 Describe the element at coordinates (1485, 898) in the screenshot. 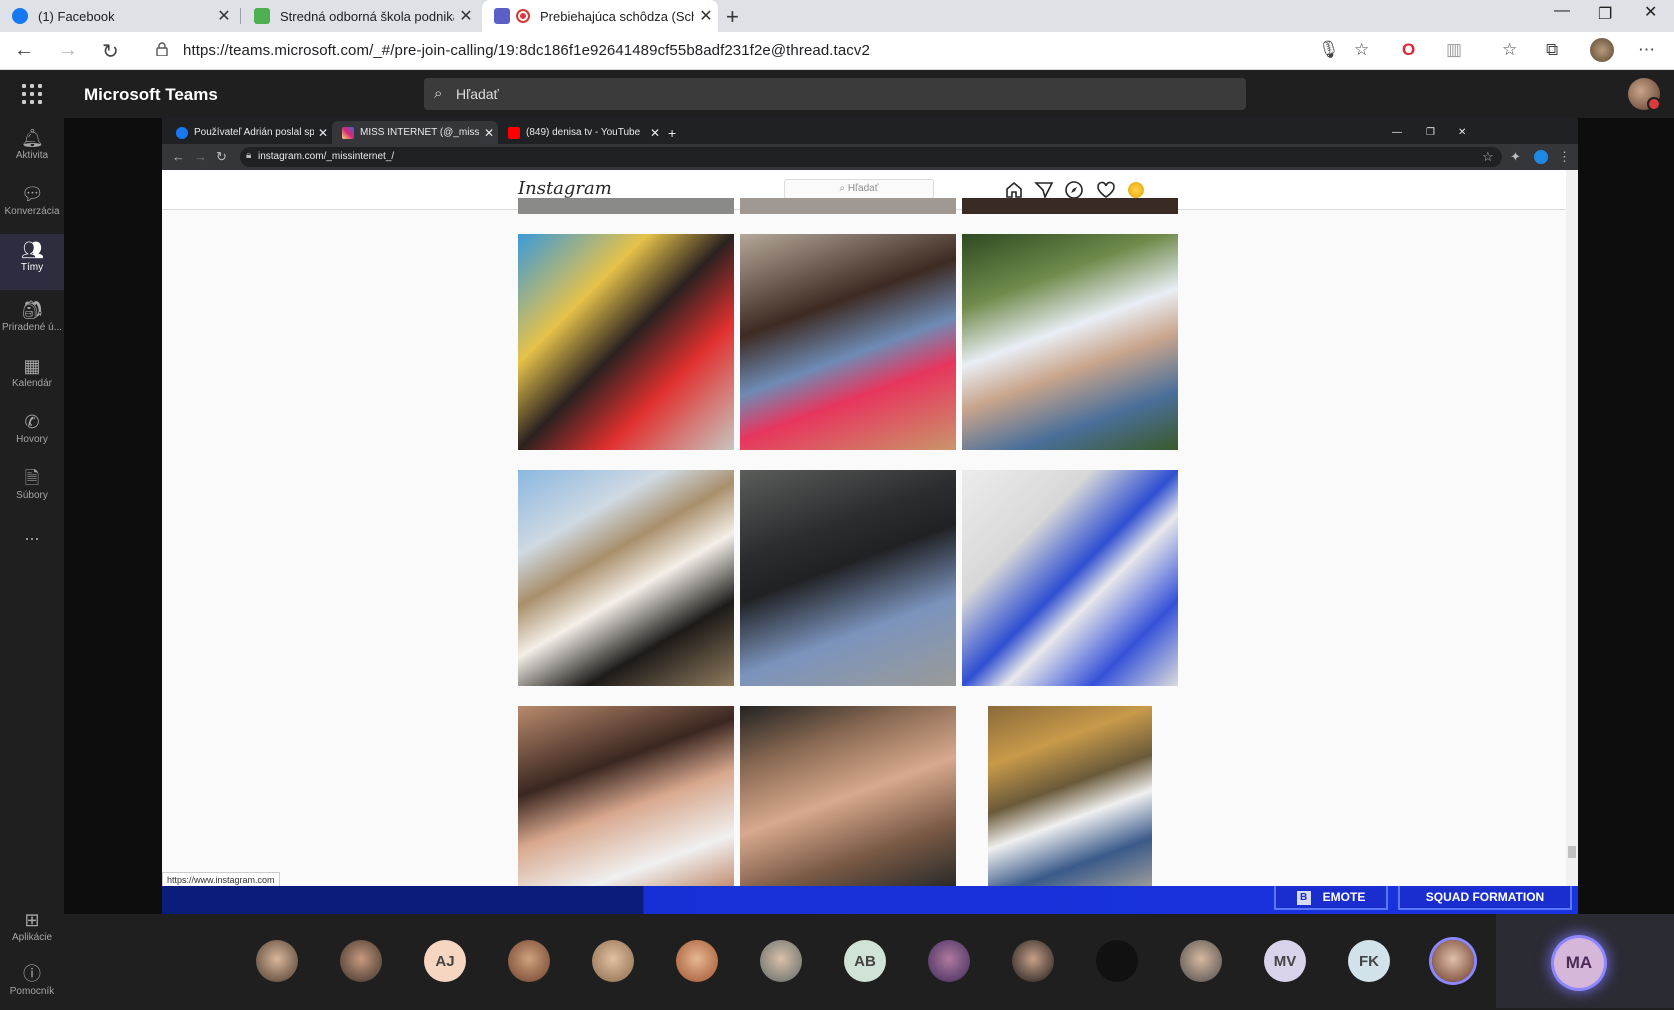

I see `squad-formation-button: SQUAD FORMATION` at that location.